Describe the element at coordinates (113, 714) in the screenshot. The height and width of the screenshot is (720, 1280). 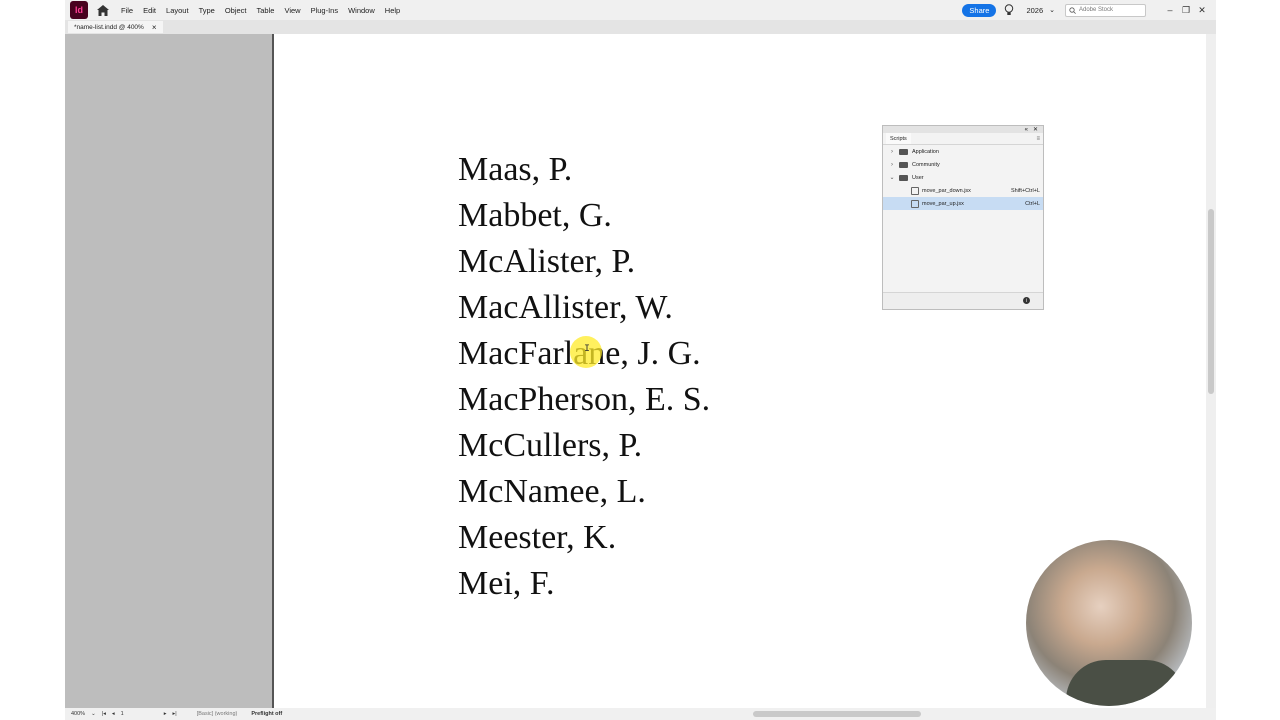
I see `prev-page-icon: ◂` at that location.